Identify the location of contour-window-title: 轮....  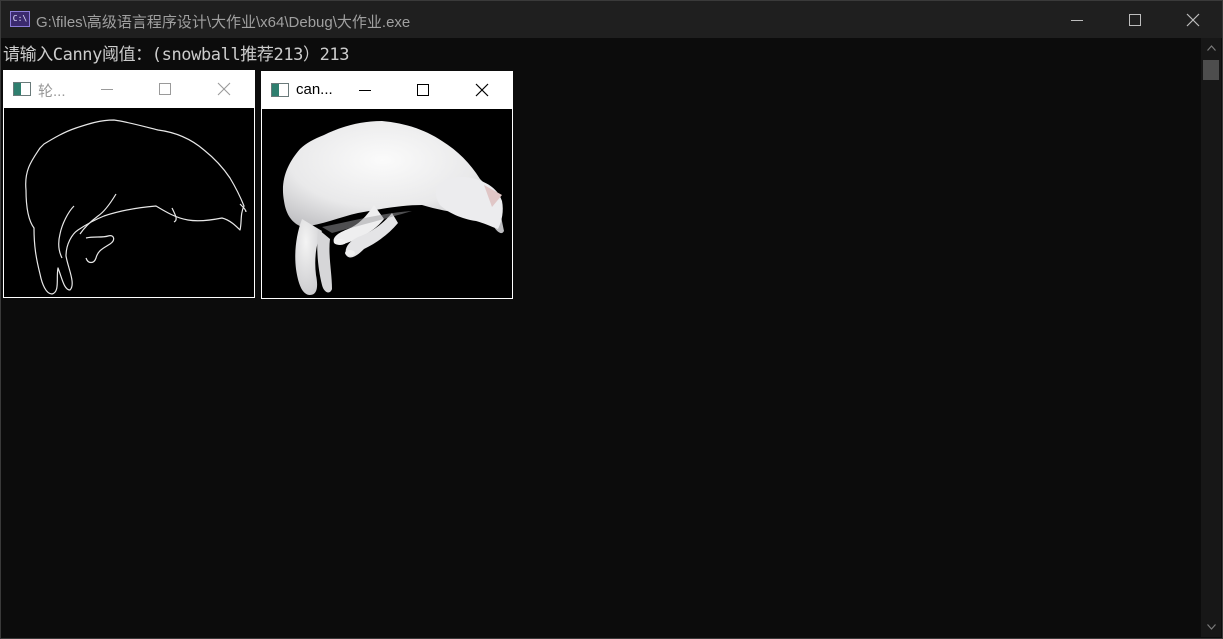
(52, 91).